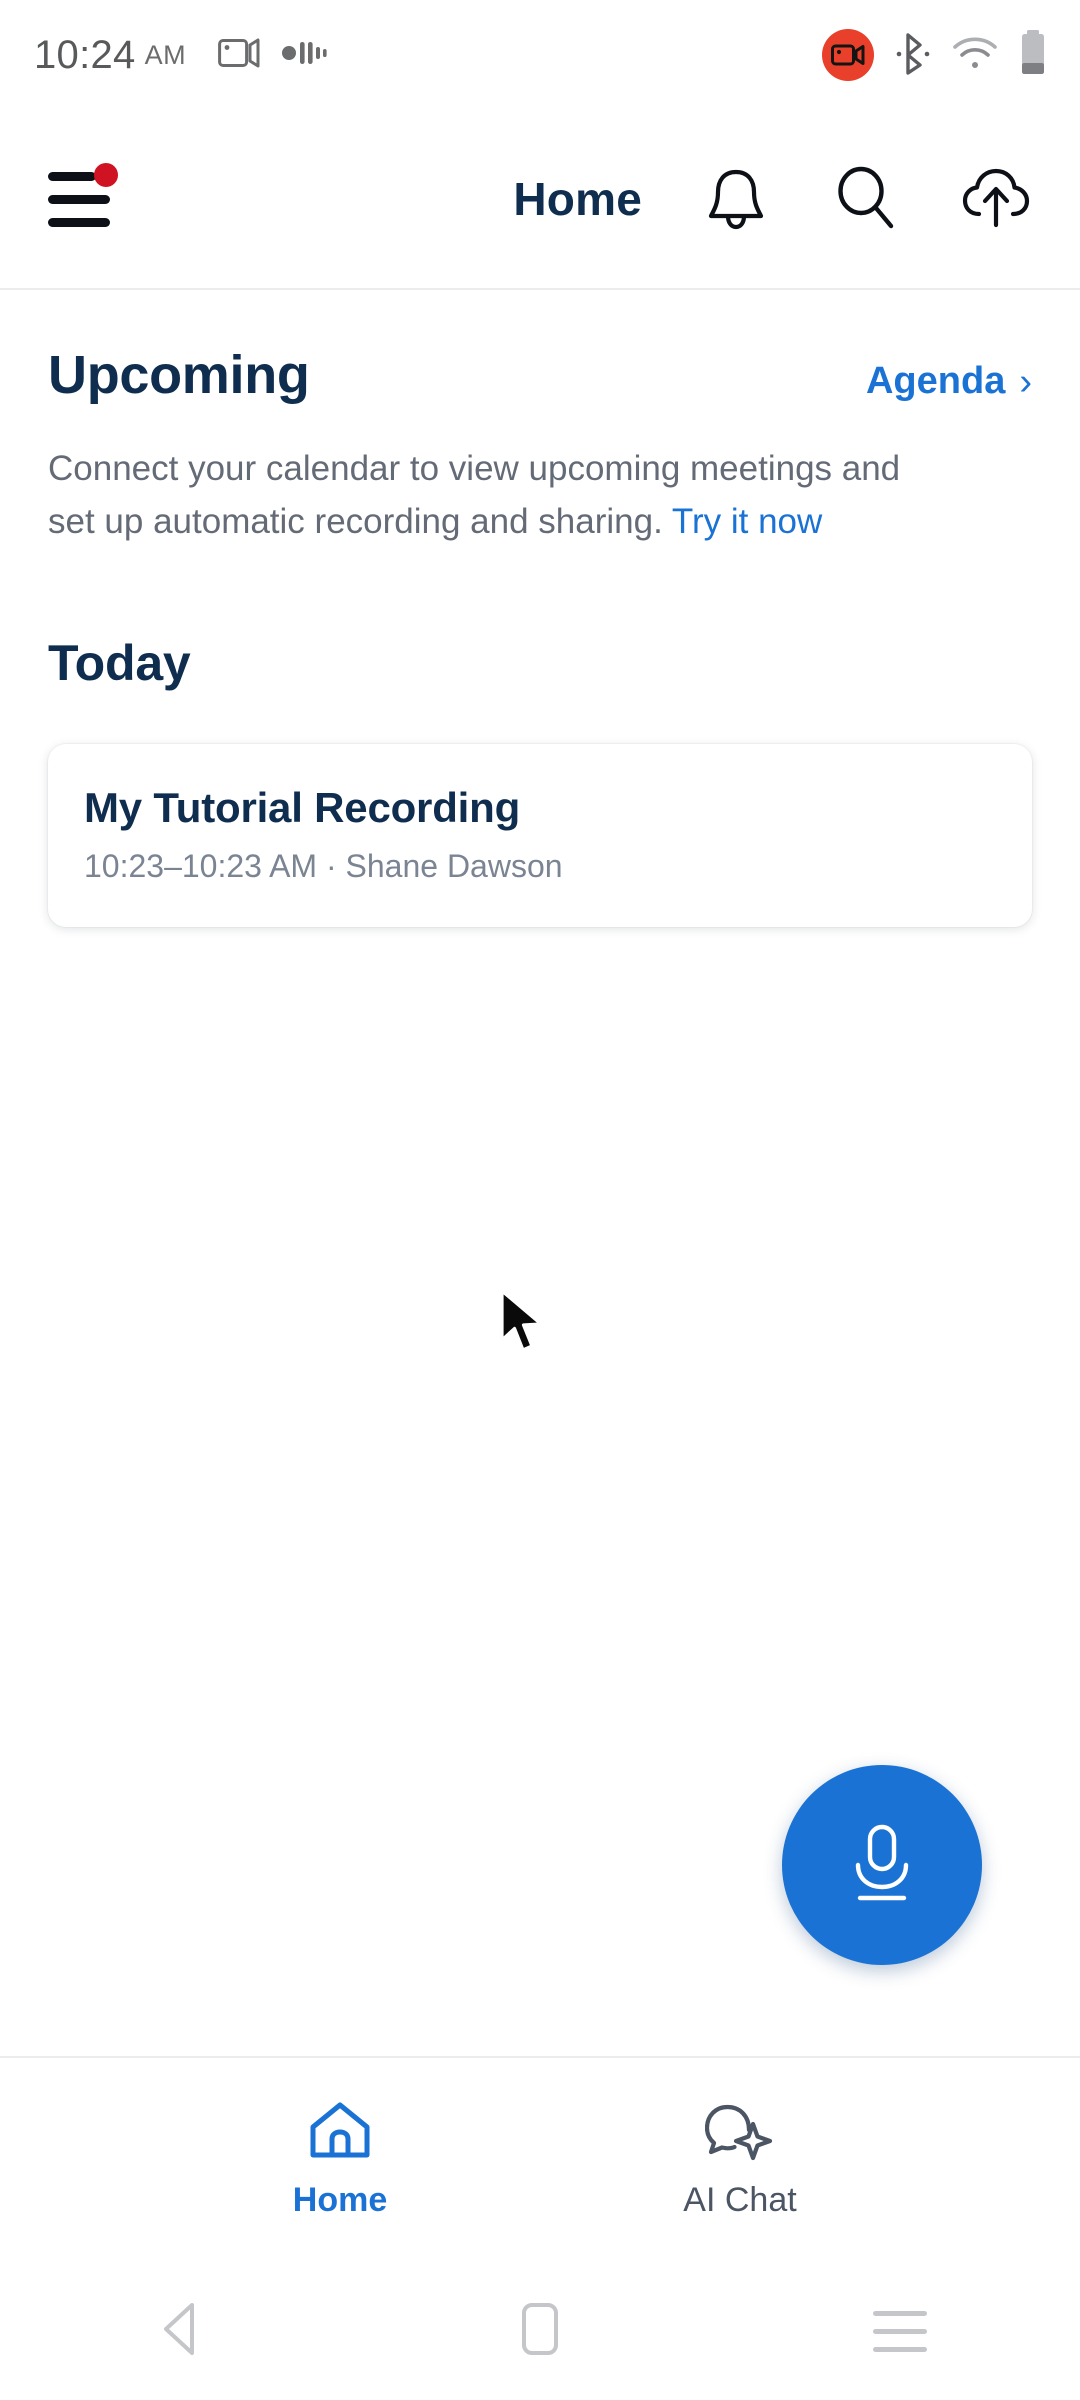  I want to click on app-bar: Home, so click(540, 199).